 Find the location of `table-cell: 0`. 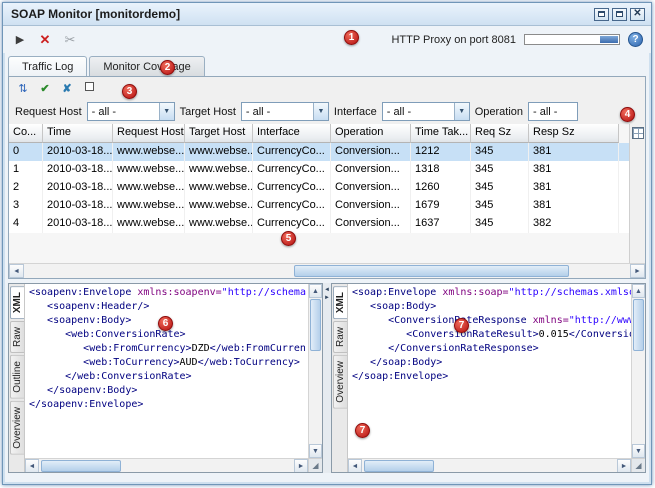

table-cell: 0 is located at coordinates (26, 152).